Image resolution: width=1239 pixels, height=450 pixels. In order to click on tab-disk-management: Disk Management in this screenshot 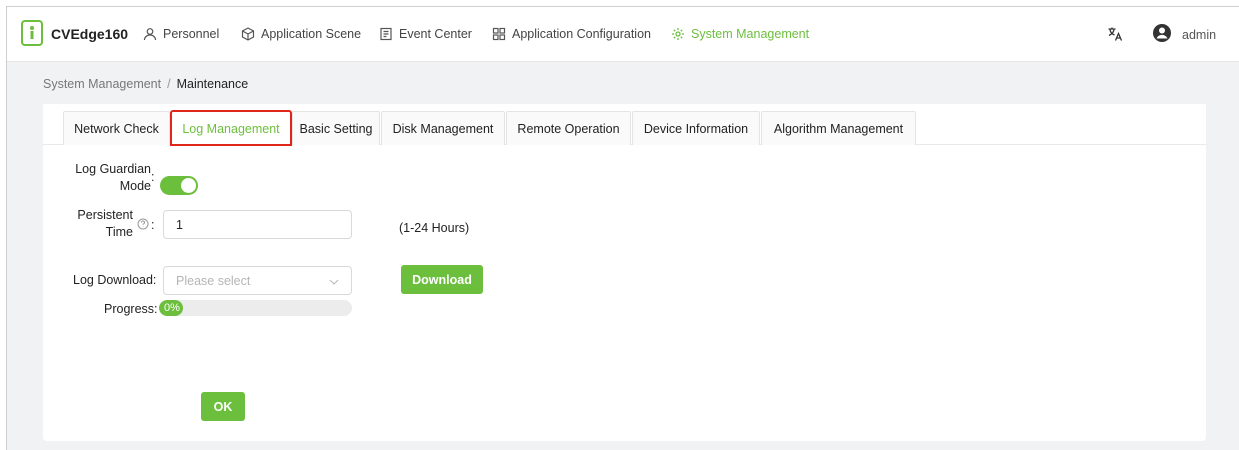, I will do `click(443, 128)`.